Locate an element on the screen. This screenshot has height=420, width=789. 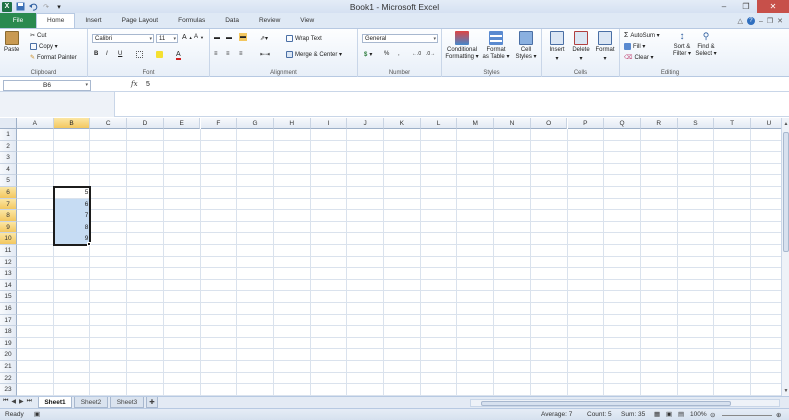
row-header-16: 16 is located at coordinates (8, 309).